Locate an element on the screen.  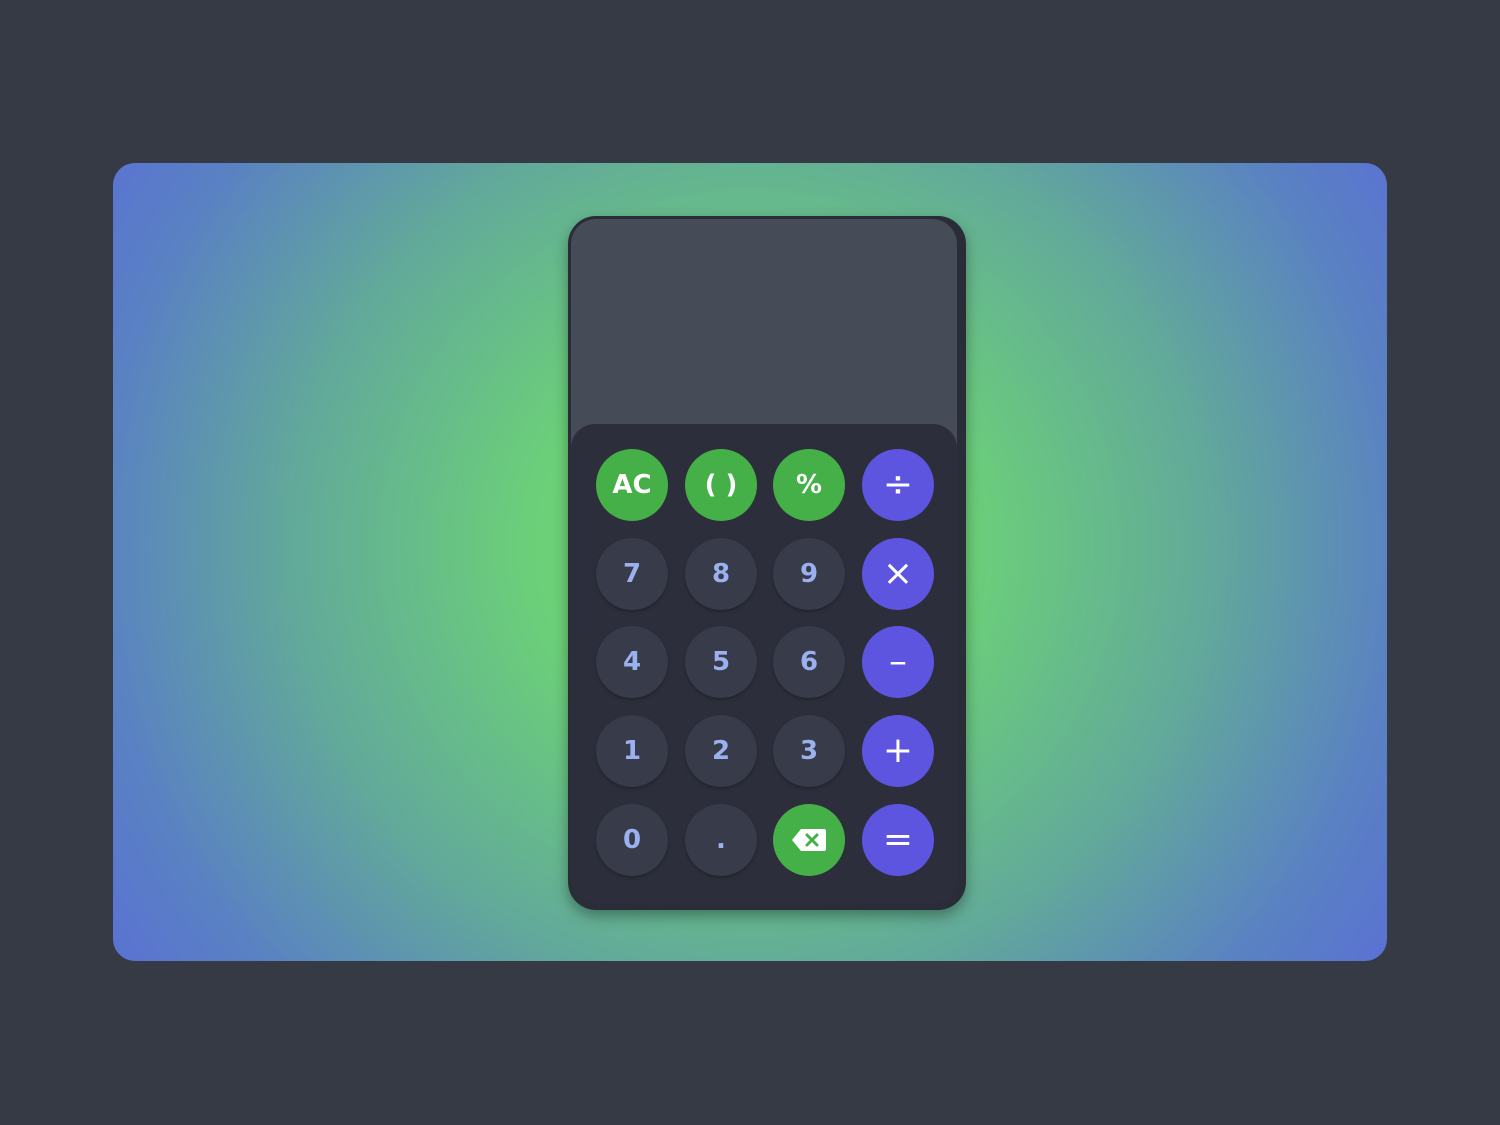
digit-2-button: 2 is located at coordinates (721, 751).